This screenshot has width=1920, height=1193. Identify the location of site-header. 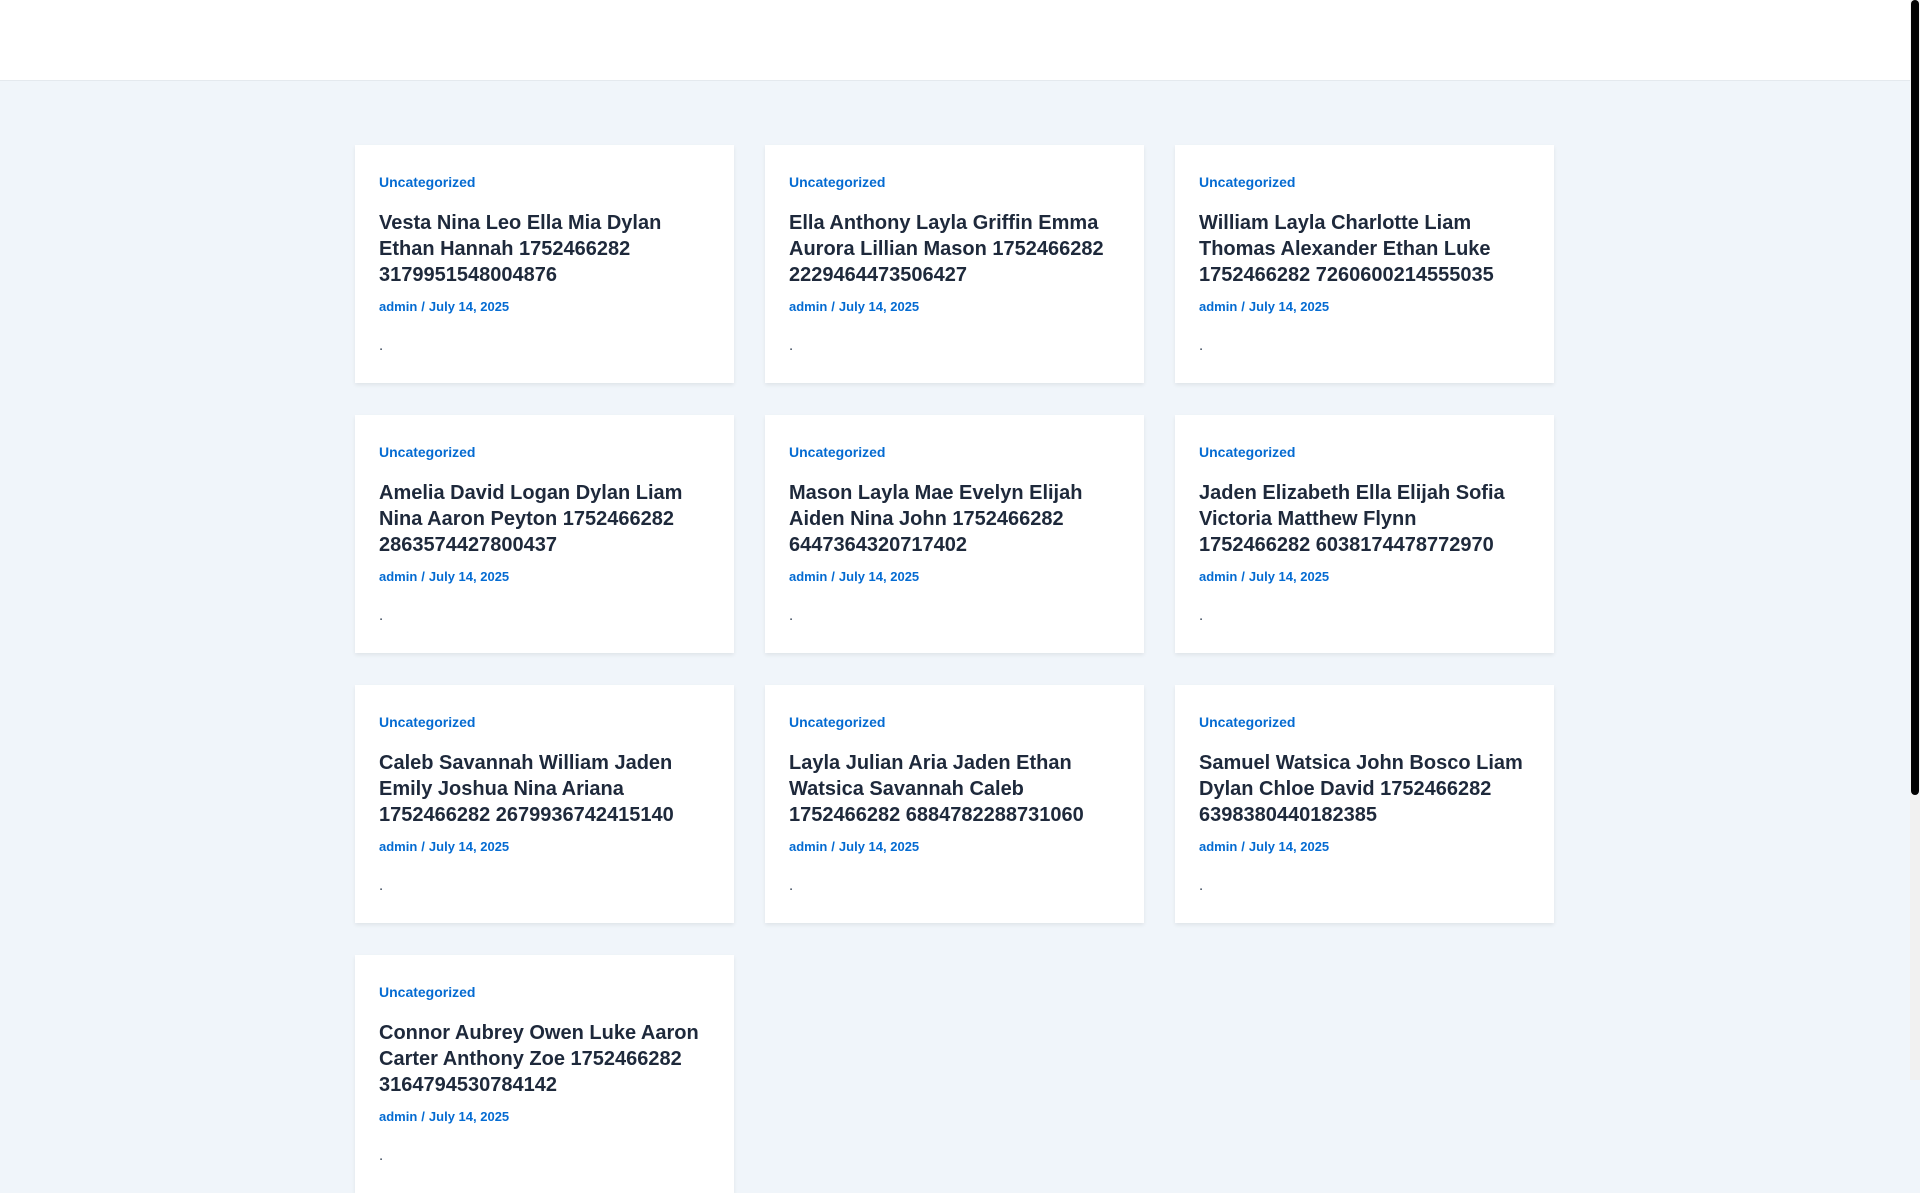
(955, 40).